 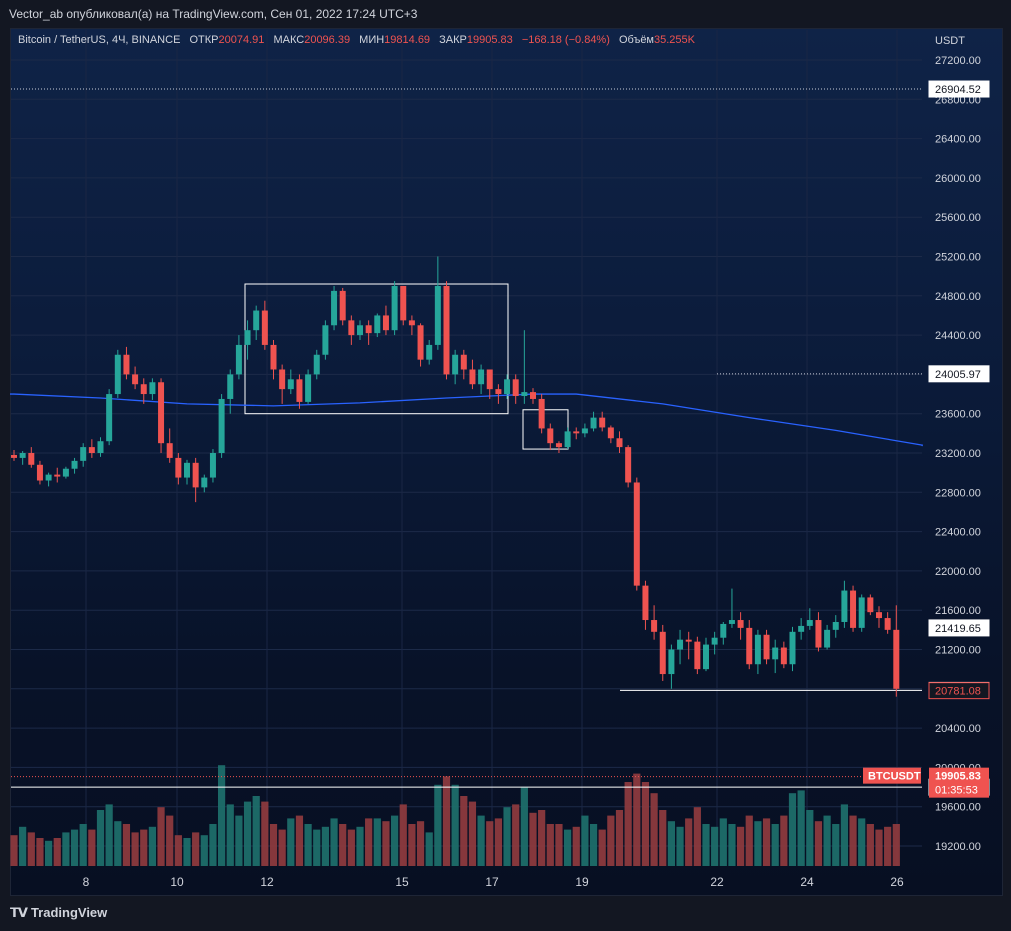 I want to click on open-value: 20074.91, so click(x=241, y=40).